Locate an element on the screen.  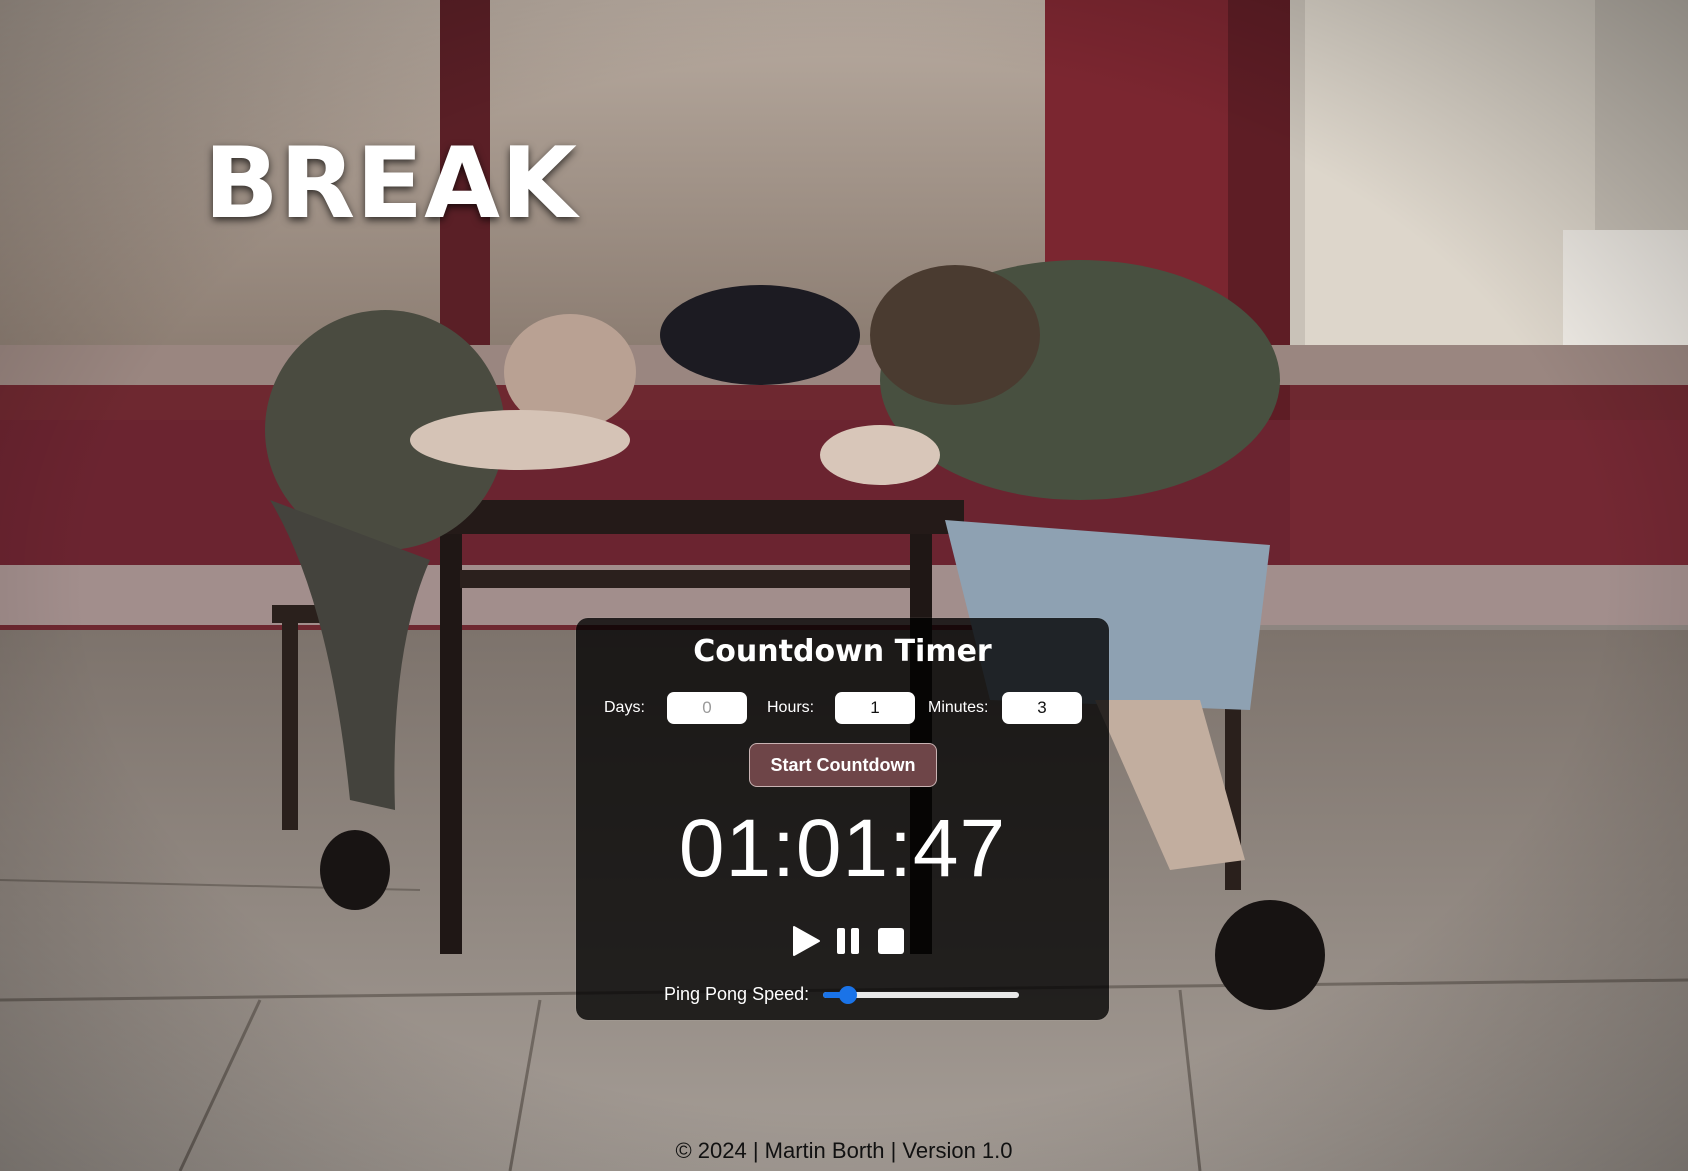
pause-icon is located at coordinates (848, 941).